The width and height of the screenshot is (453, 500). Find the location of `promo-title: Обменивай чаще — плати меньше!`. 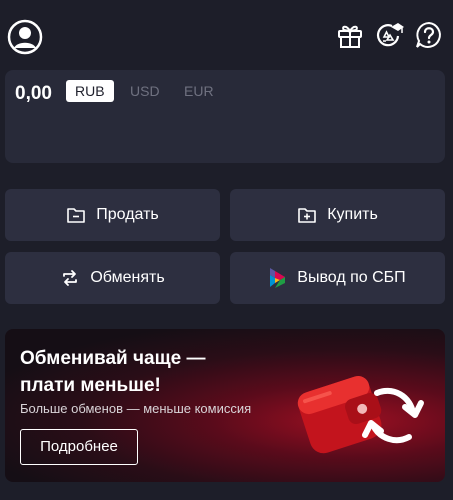

promo-title: Обменивай чаще — плати меньше! is located at coordinates (113, 372).